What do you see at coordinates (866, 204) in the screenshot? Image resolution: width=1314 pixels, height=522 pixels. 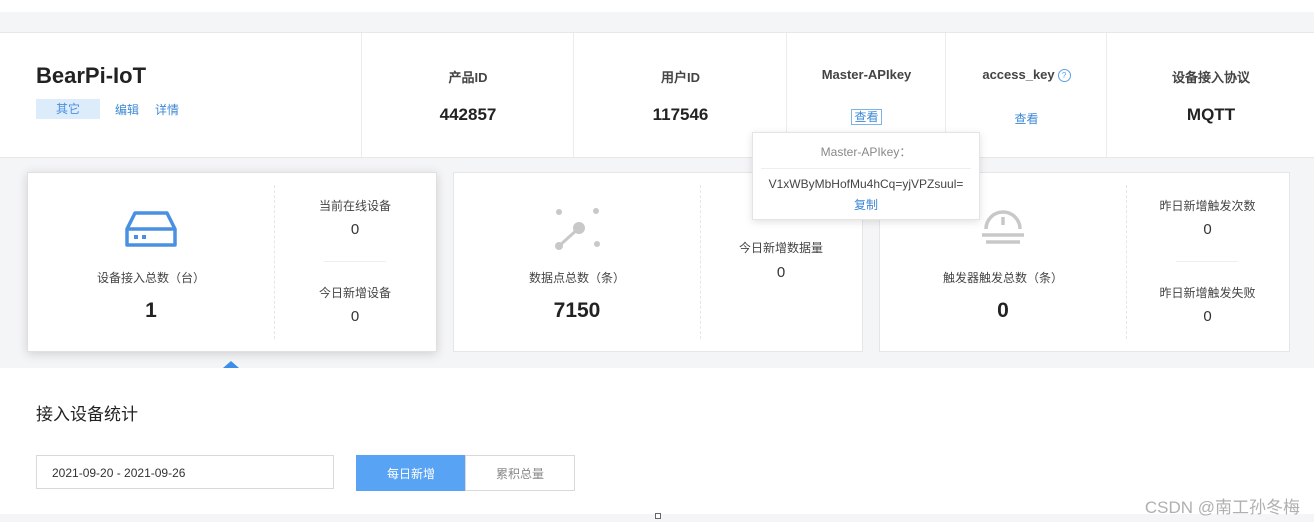 I see `copy-button: 复制` at bounding box center [866, 204].